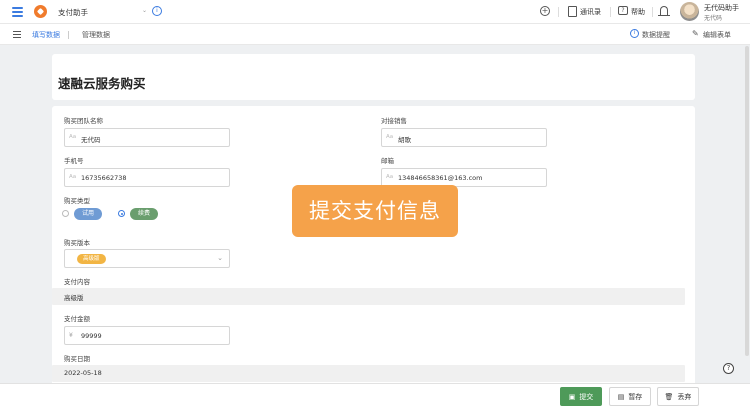 Image resolution: width=750 pixels, height=409 pixels. Describe the element at coordinates (375, 12) in the screenshot. I see `top-bar: 支付助手 ⌄ i + 通讯录 ? 帮助 无代码助手 无代码` at that location.